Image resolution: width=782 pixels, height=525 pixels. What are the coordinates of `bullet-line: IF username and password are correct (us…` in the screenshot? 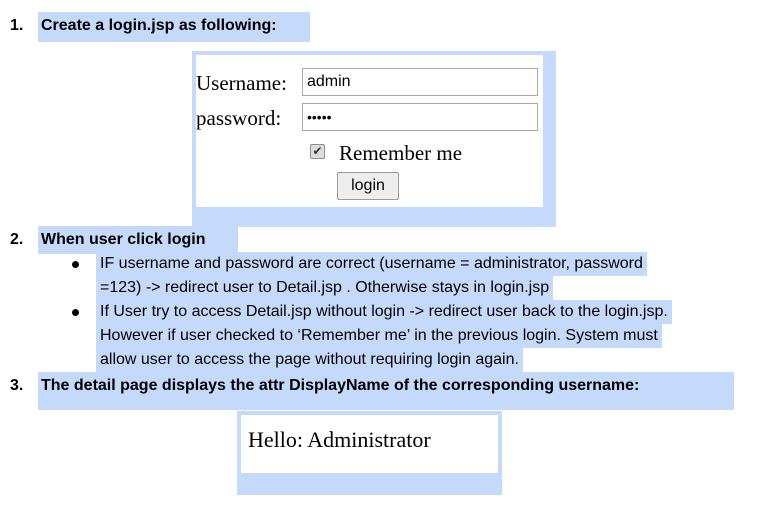 It's located at (371, 264).